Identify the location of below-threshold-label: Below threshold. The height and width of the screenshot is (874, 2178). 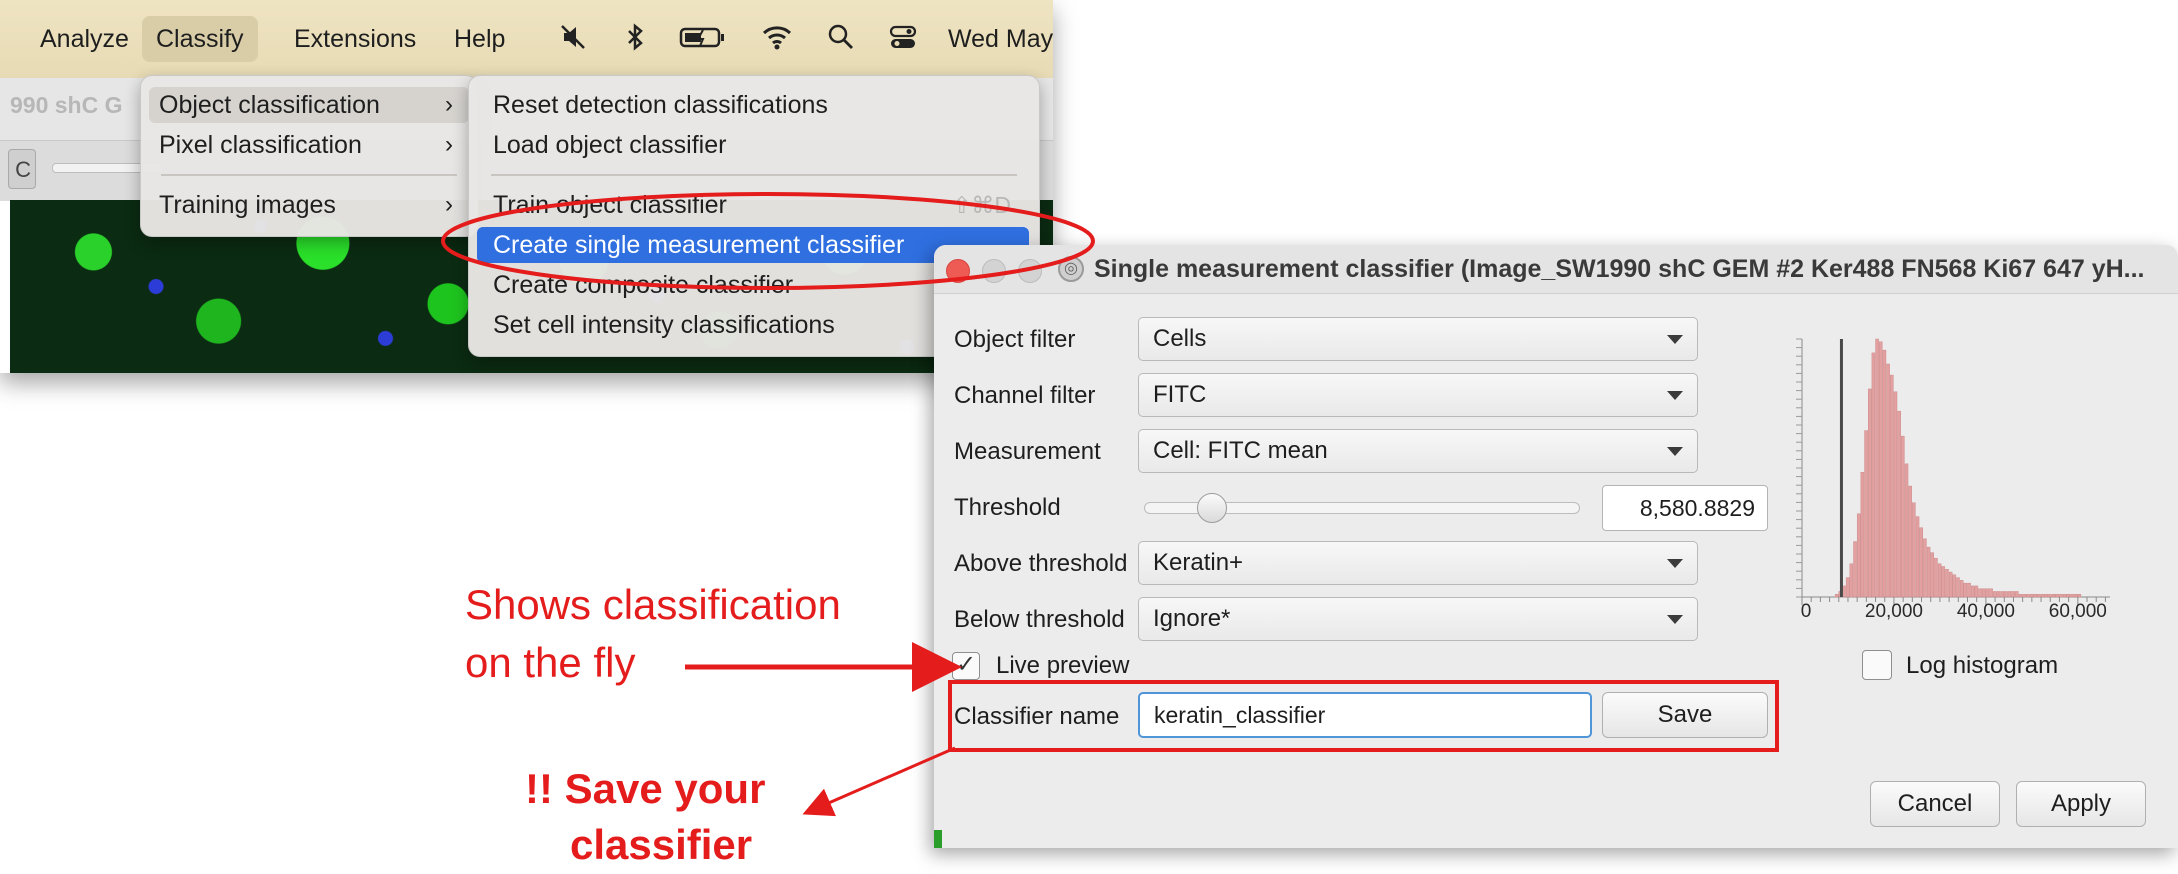
(1039, 619).